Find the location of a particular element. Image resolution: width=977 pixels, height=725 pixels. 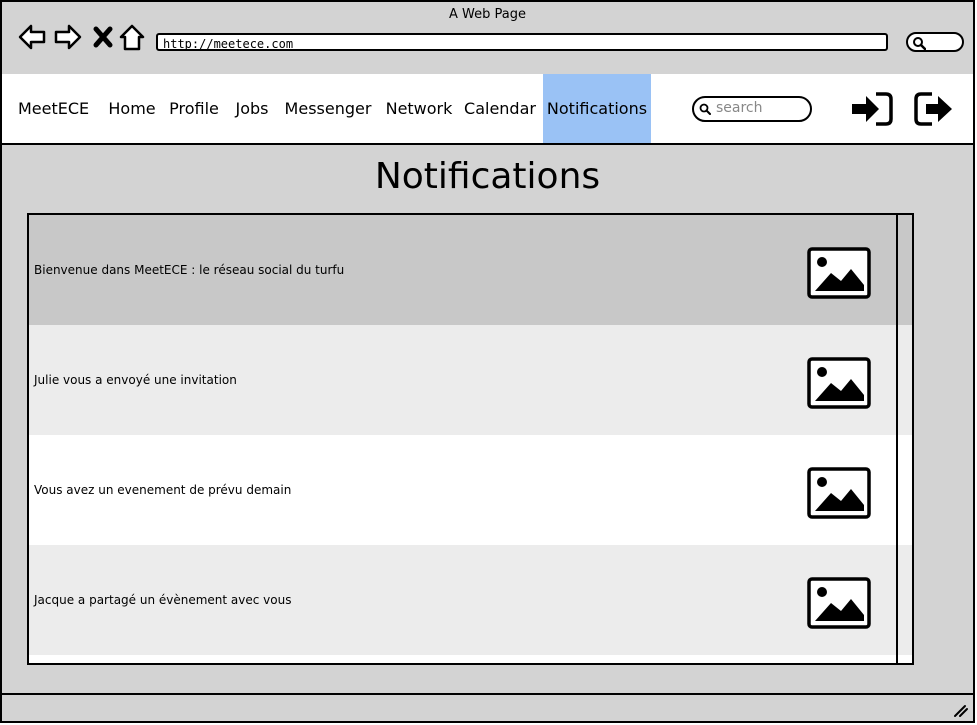

list-scrollbar is located at coordinates (897, 439).